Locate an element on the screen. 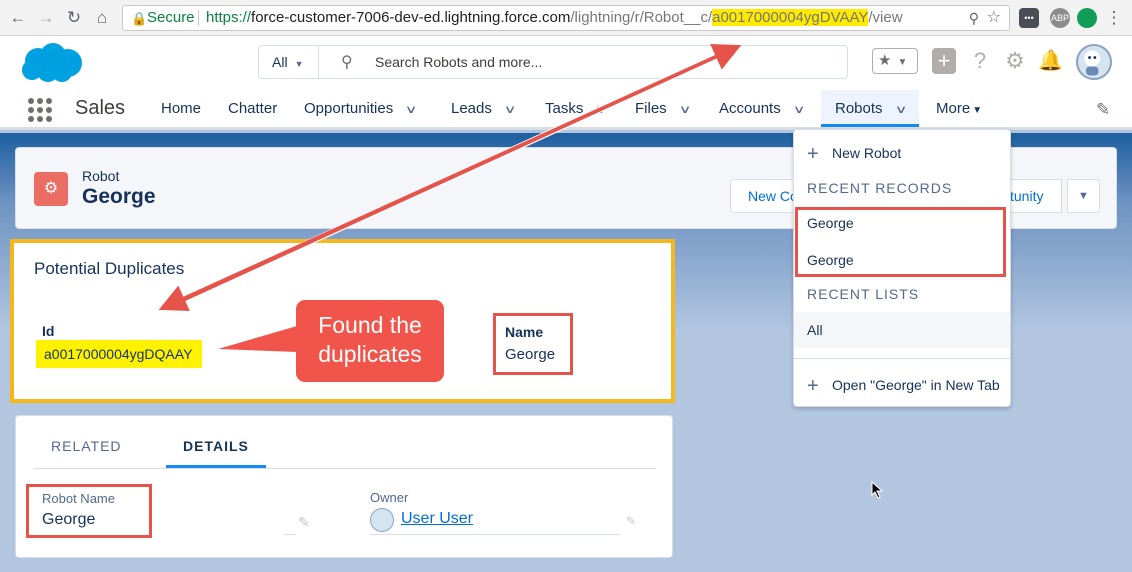 Image resolution: width=1132 pixels, height=572 pixels. help-icon: ? is located at coordinates (980, 61).